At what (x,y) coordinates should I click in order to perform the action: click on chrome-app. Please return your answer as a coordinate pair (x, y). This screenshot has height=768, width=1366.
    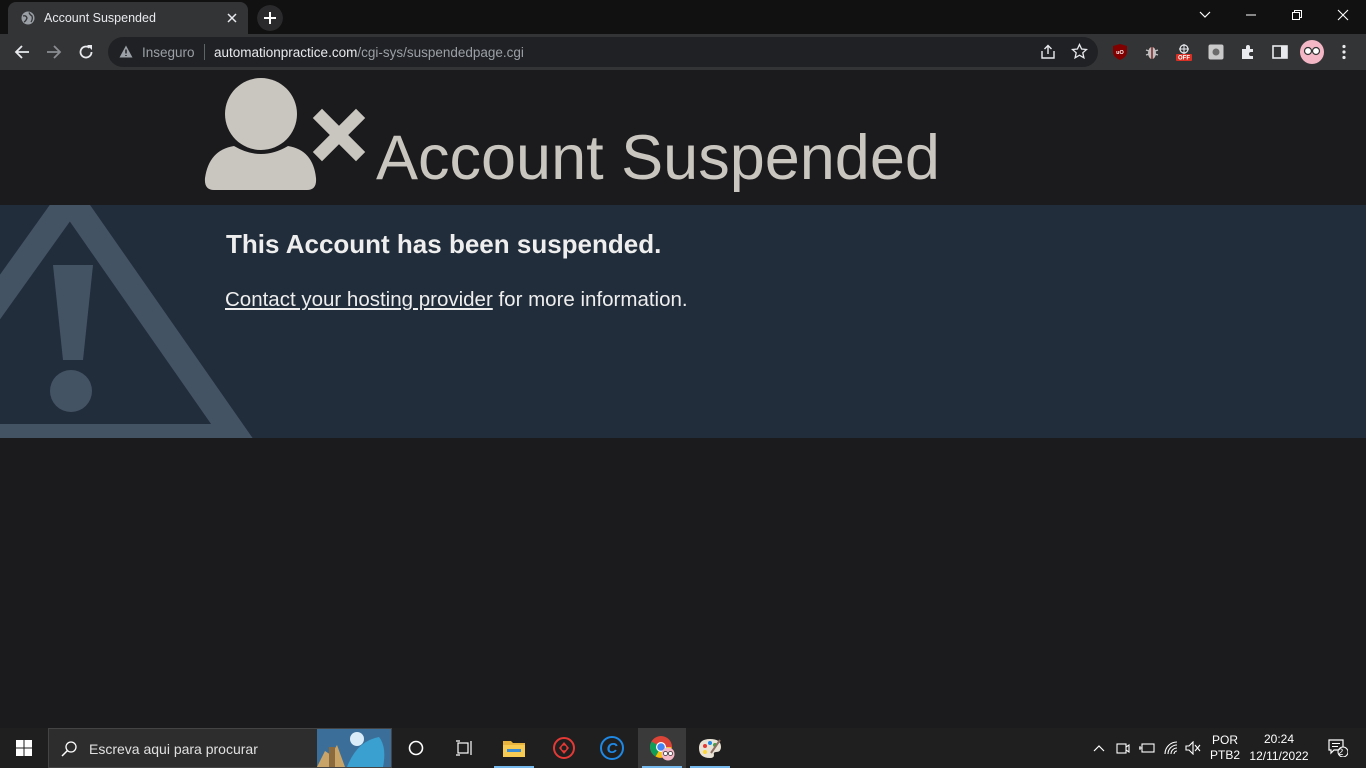
    Looking at the image, I should click on (662, 748).